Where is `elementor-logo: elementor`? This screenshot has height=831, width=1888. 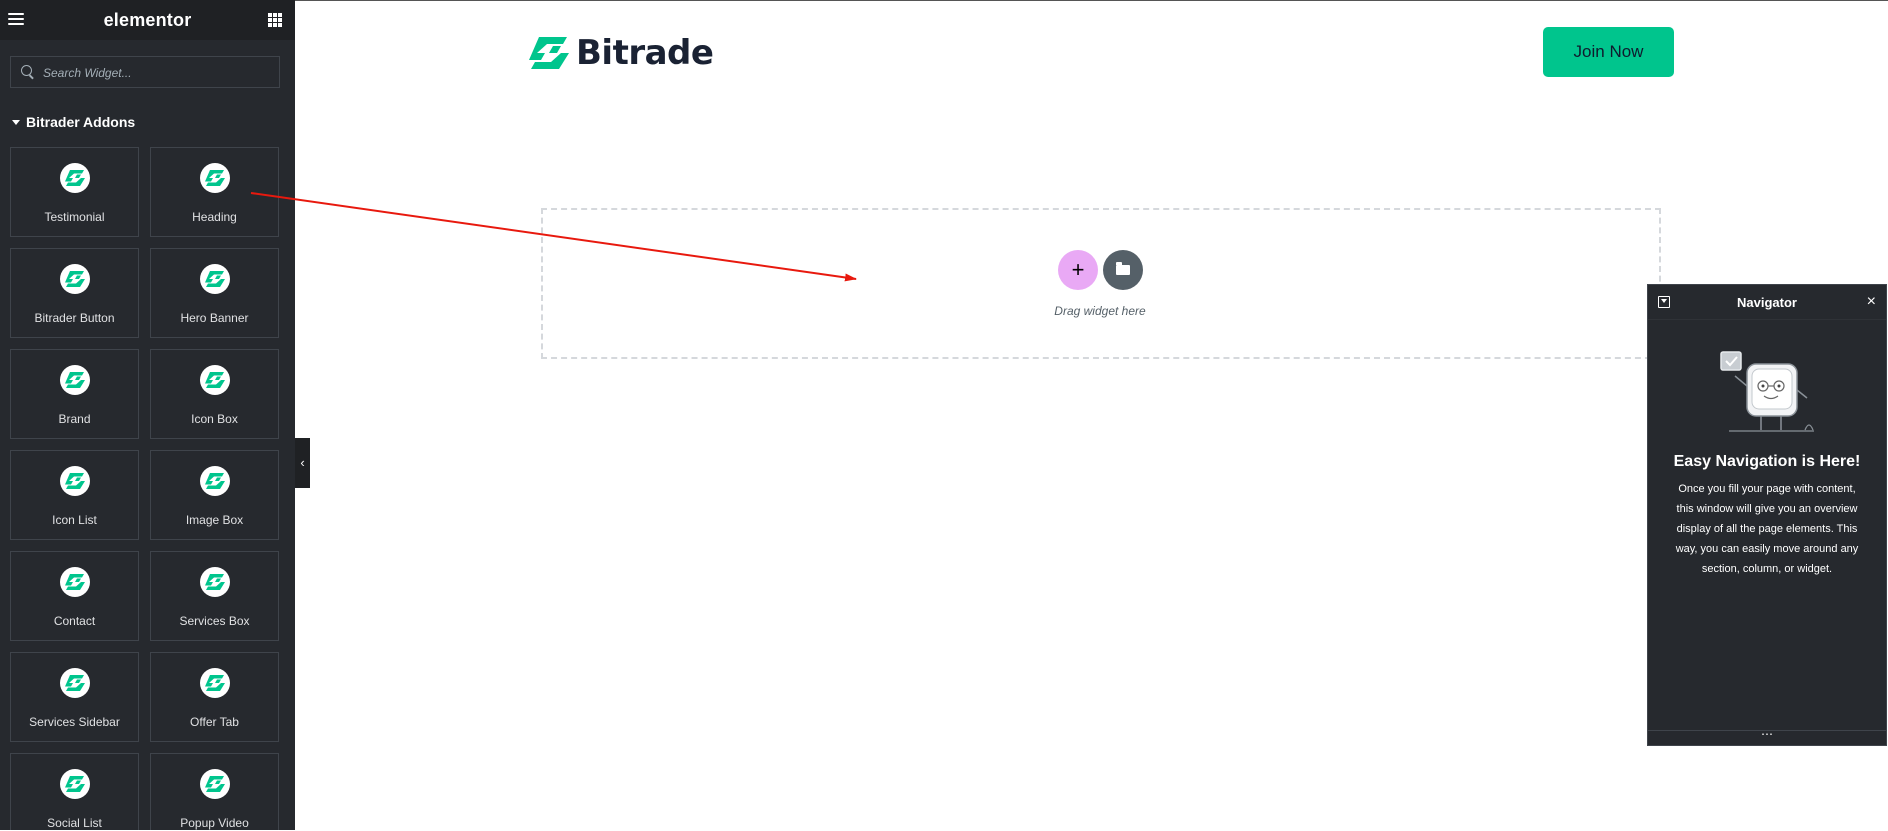
elementor-logo: elementor is located at coordinates (147, 20).